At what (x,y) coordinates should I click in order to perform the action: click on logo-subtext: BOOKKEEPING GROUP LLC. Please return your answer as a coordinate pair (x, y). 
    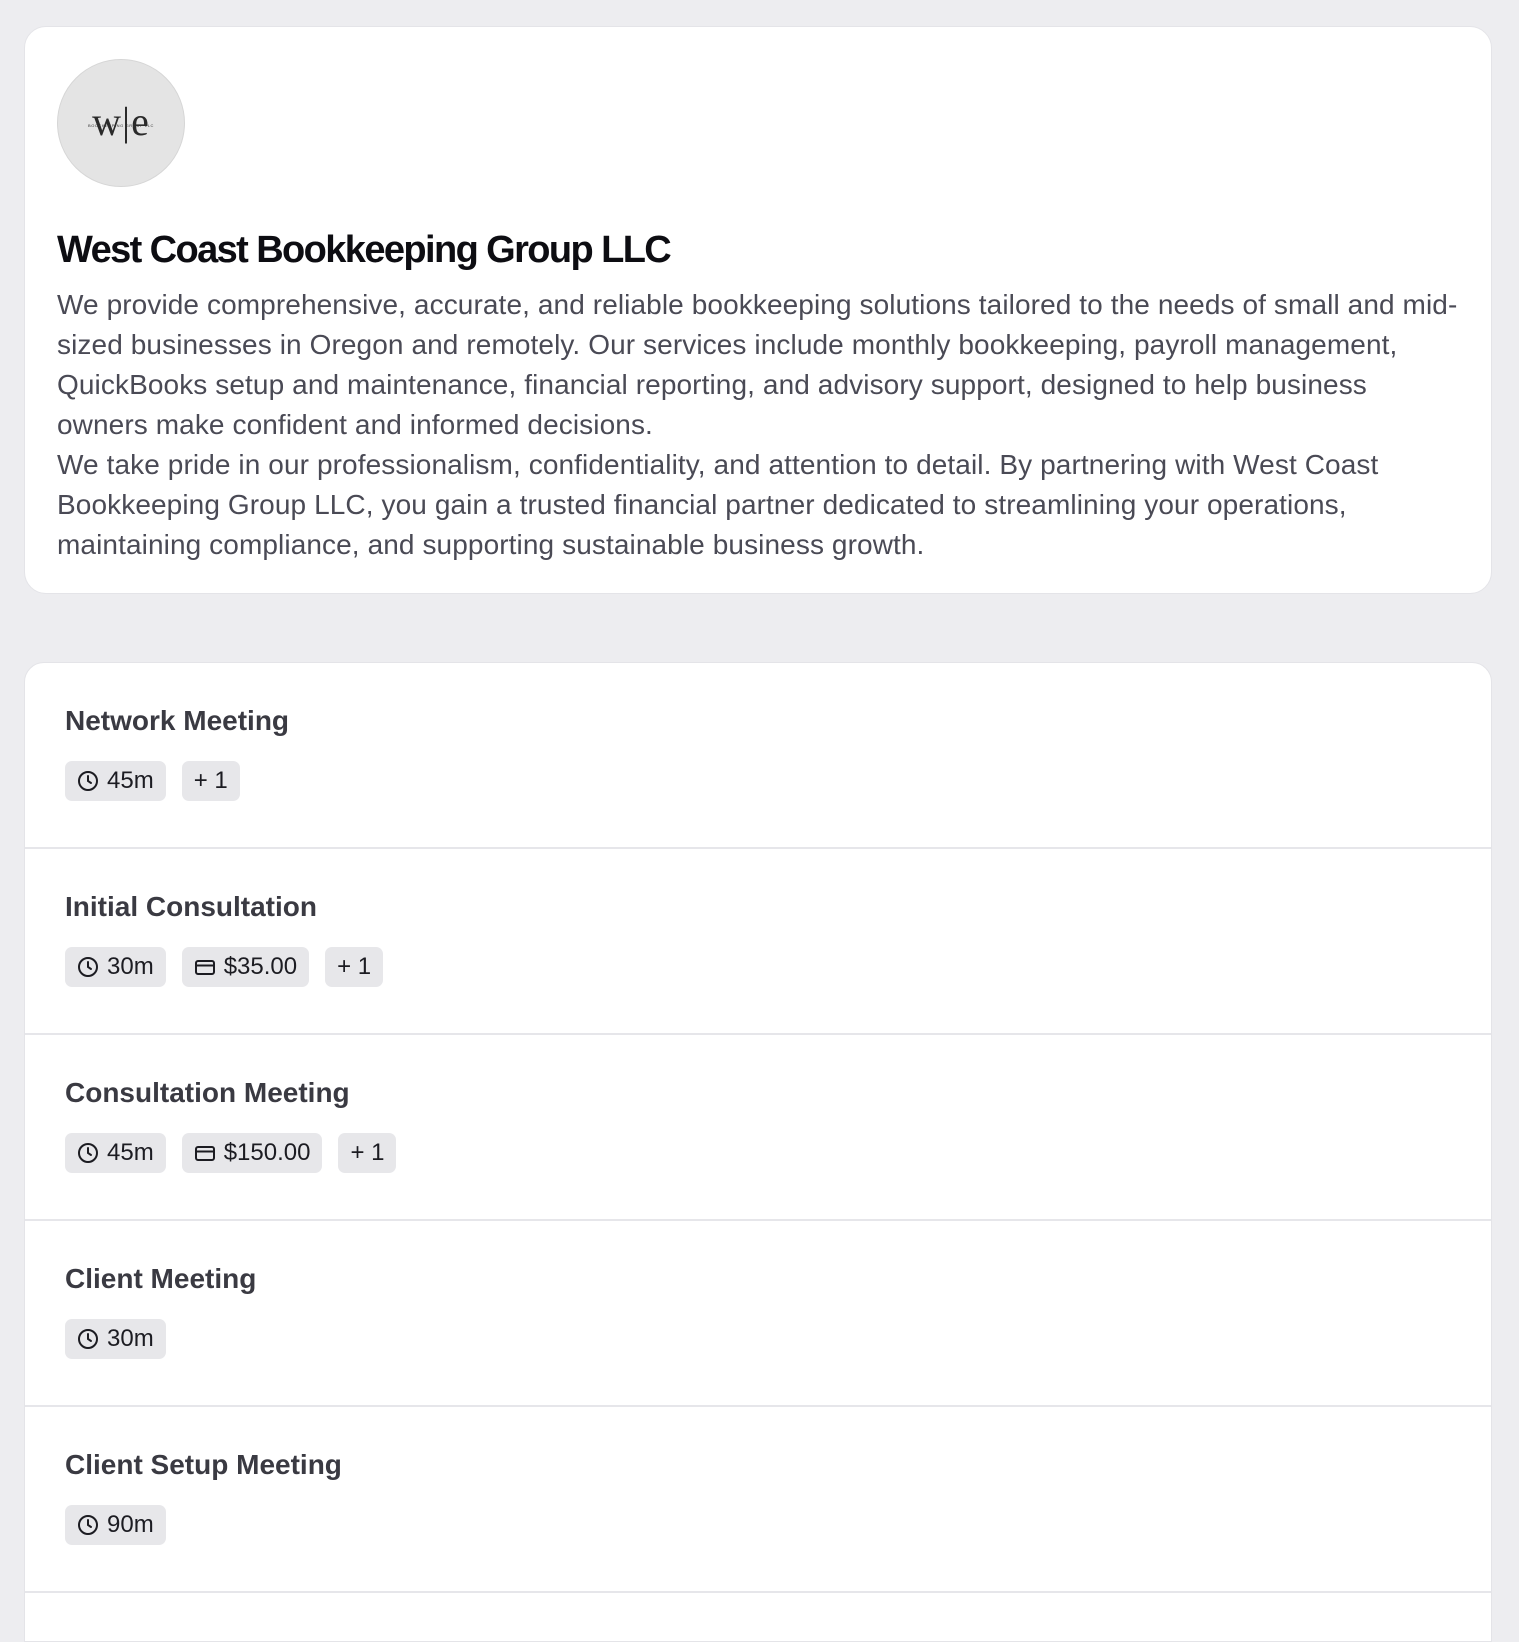
    Looking at the image, I should click on (121, 125).